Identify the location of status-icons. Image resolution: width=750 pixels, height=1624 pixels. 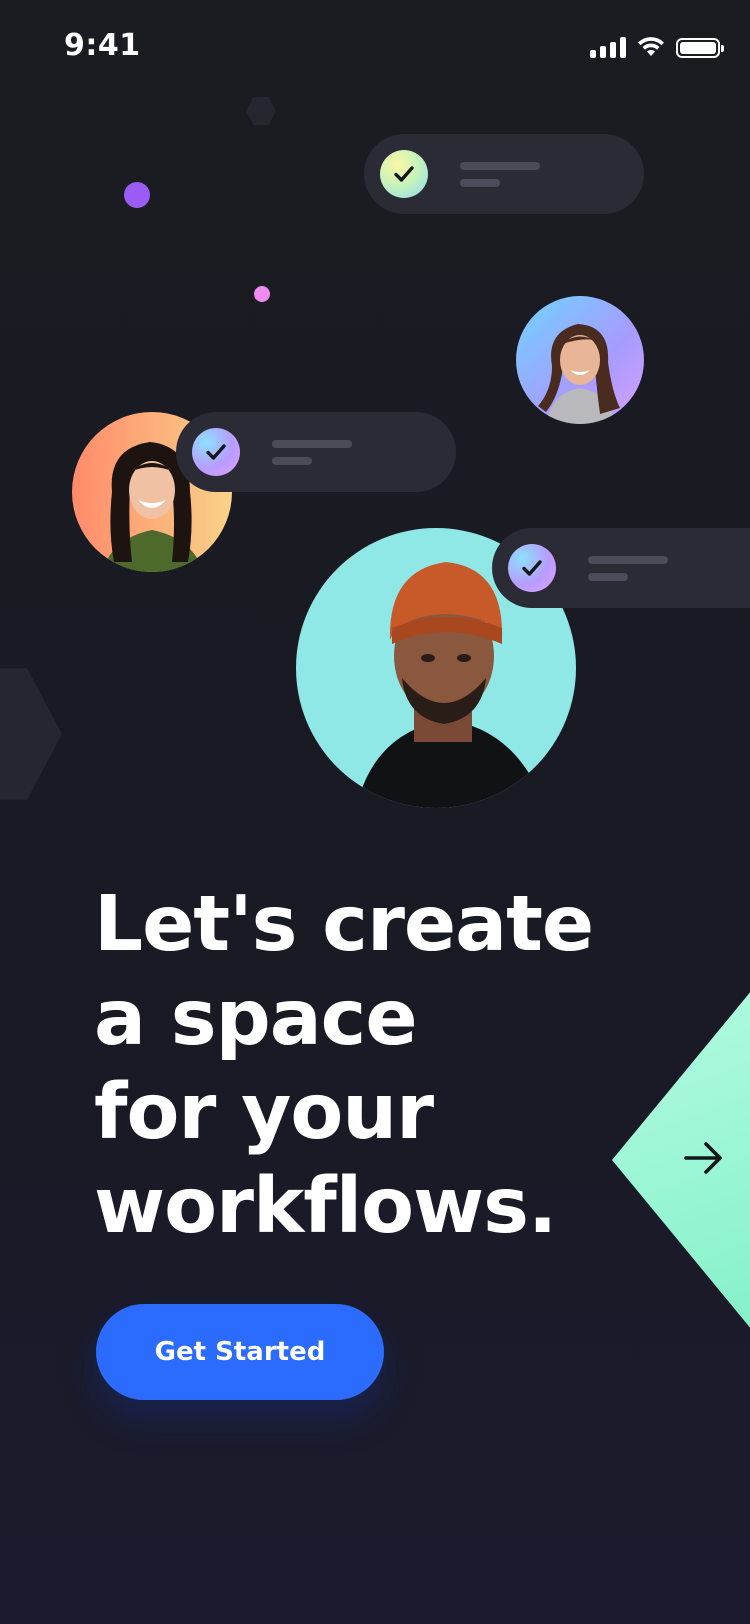
(657, 46).